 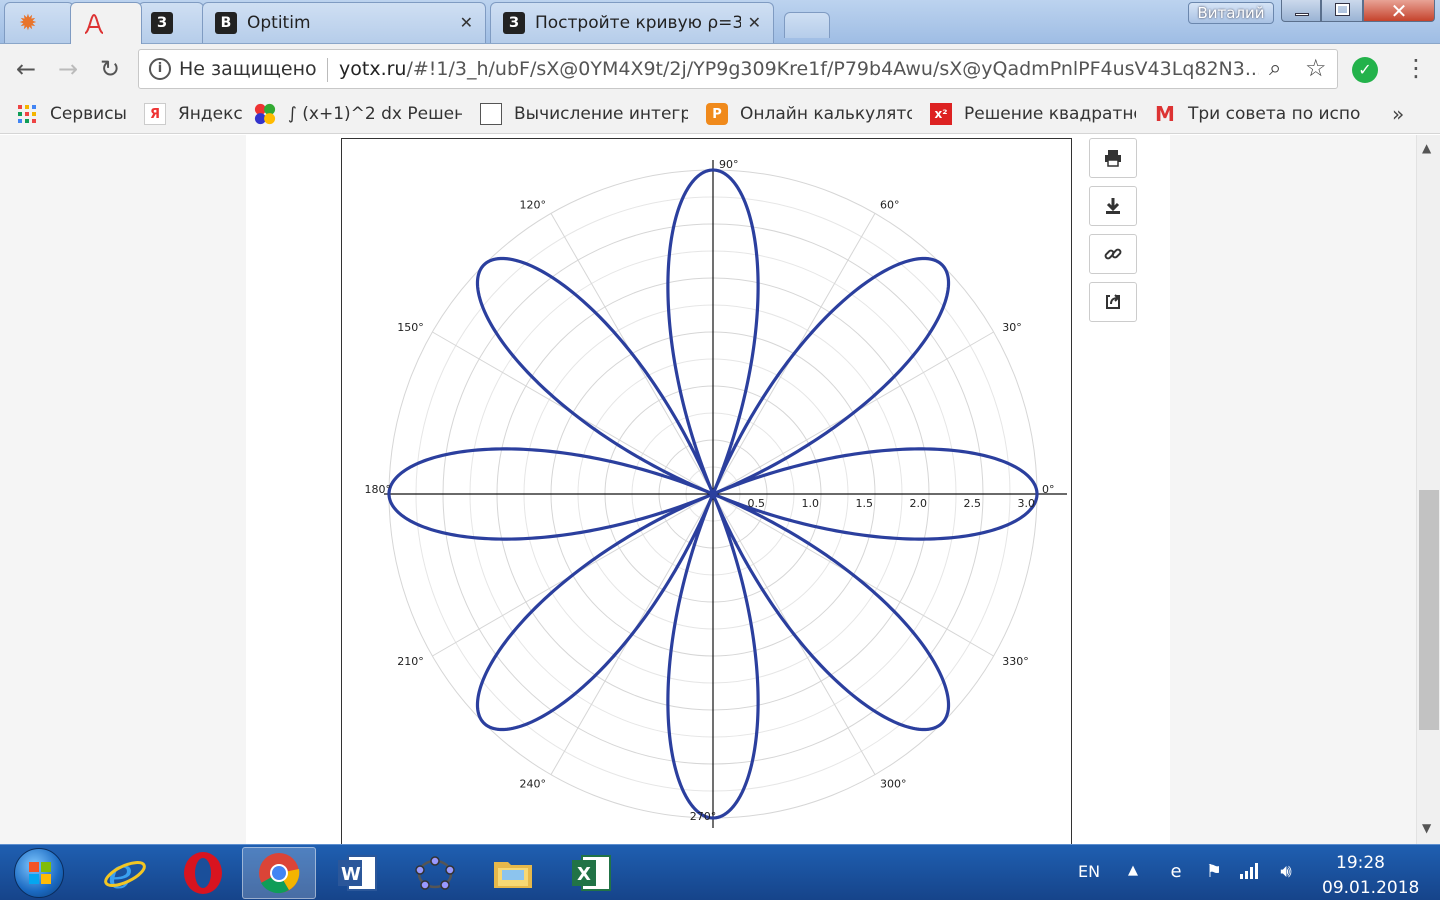 I want to click on tab-label: Постройте кривую ρ=3c, so click(x=638, y=23).